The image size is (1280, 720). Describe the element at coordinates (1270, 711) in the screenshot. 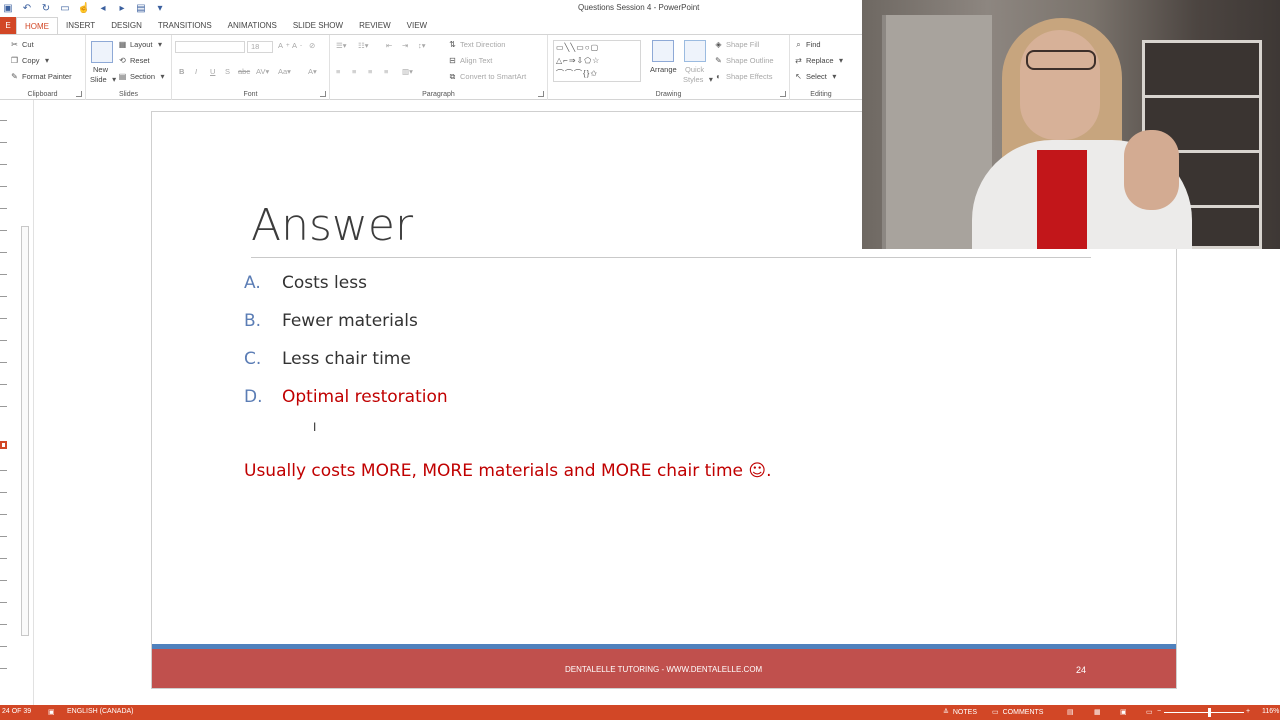

I see `zoom-level: 116%` at that location.